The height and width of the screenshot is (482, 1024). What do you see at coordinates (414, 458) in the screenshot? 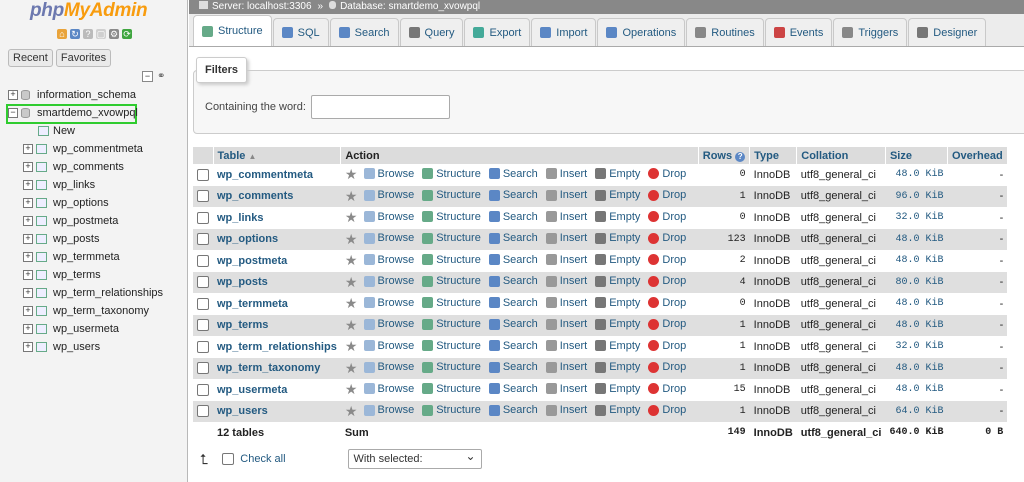
I see `with-selected-select: With selected:` at bounding box center [414, 458].